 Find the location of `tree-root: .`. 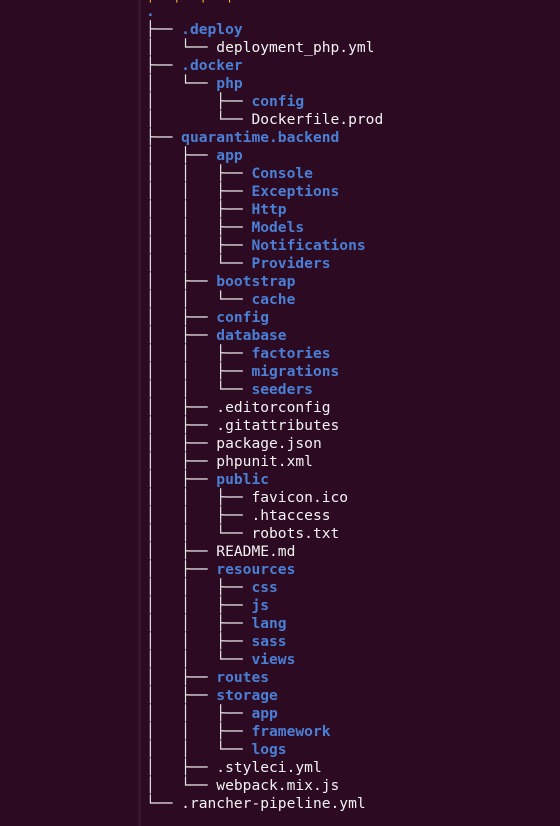

tree-root: . is located at coordinates (264, 12).